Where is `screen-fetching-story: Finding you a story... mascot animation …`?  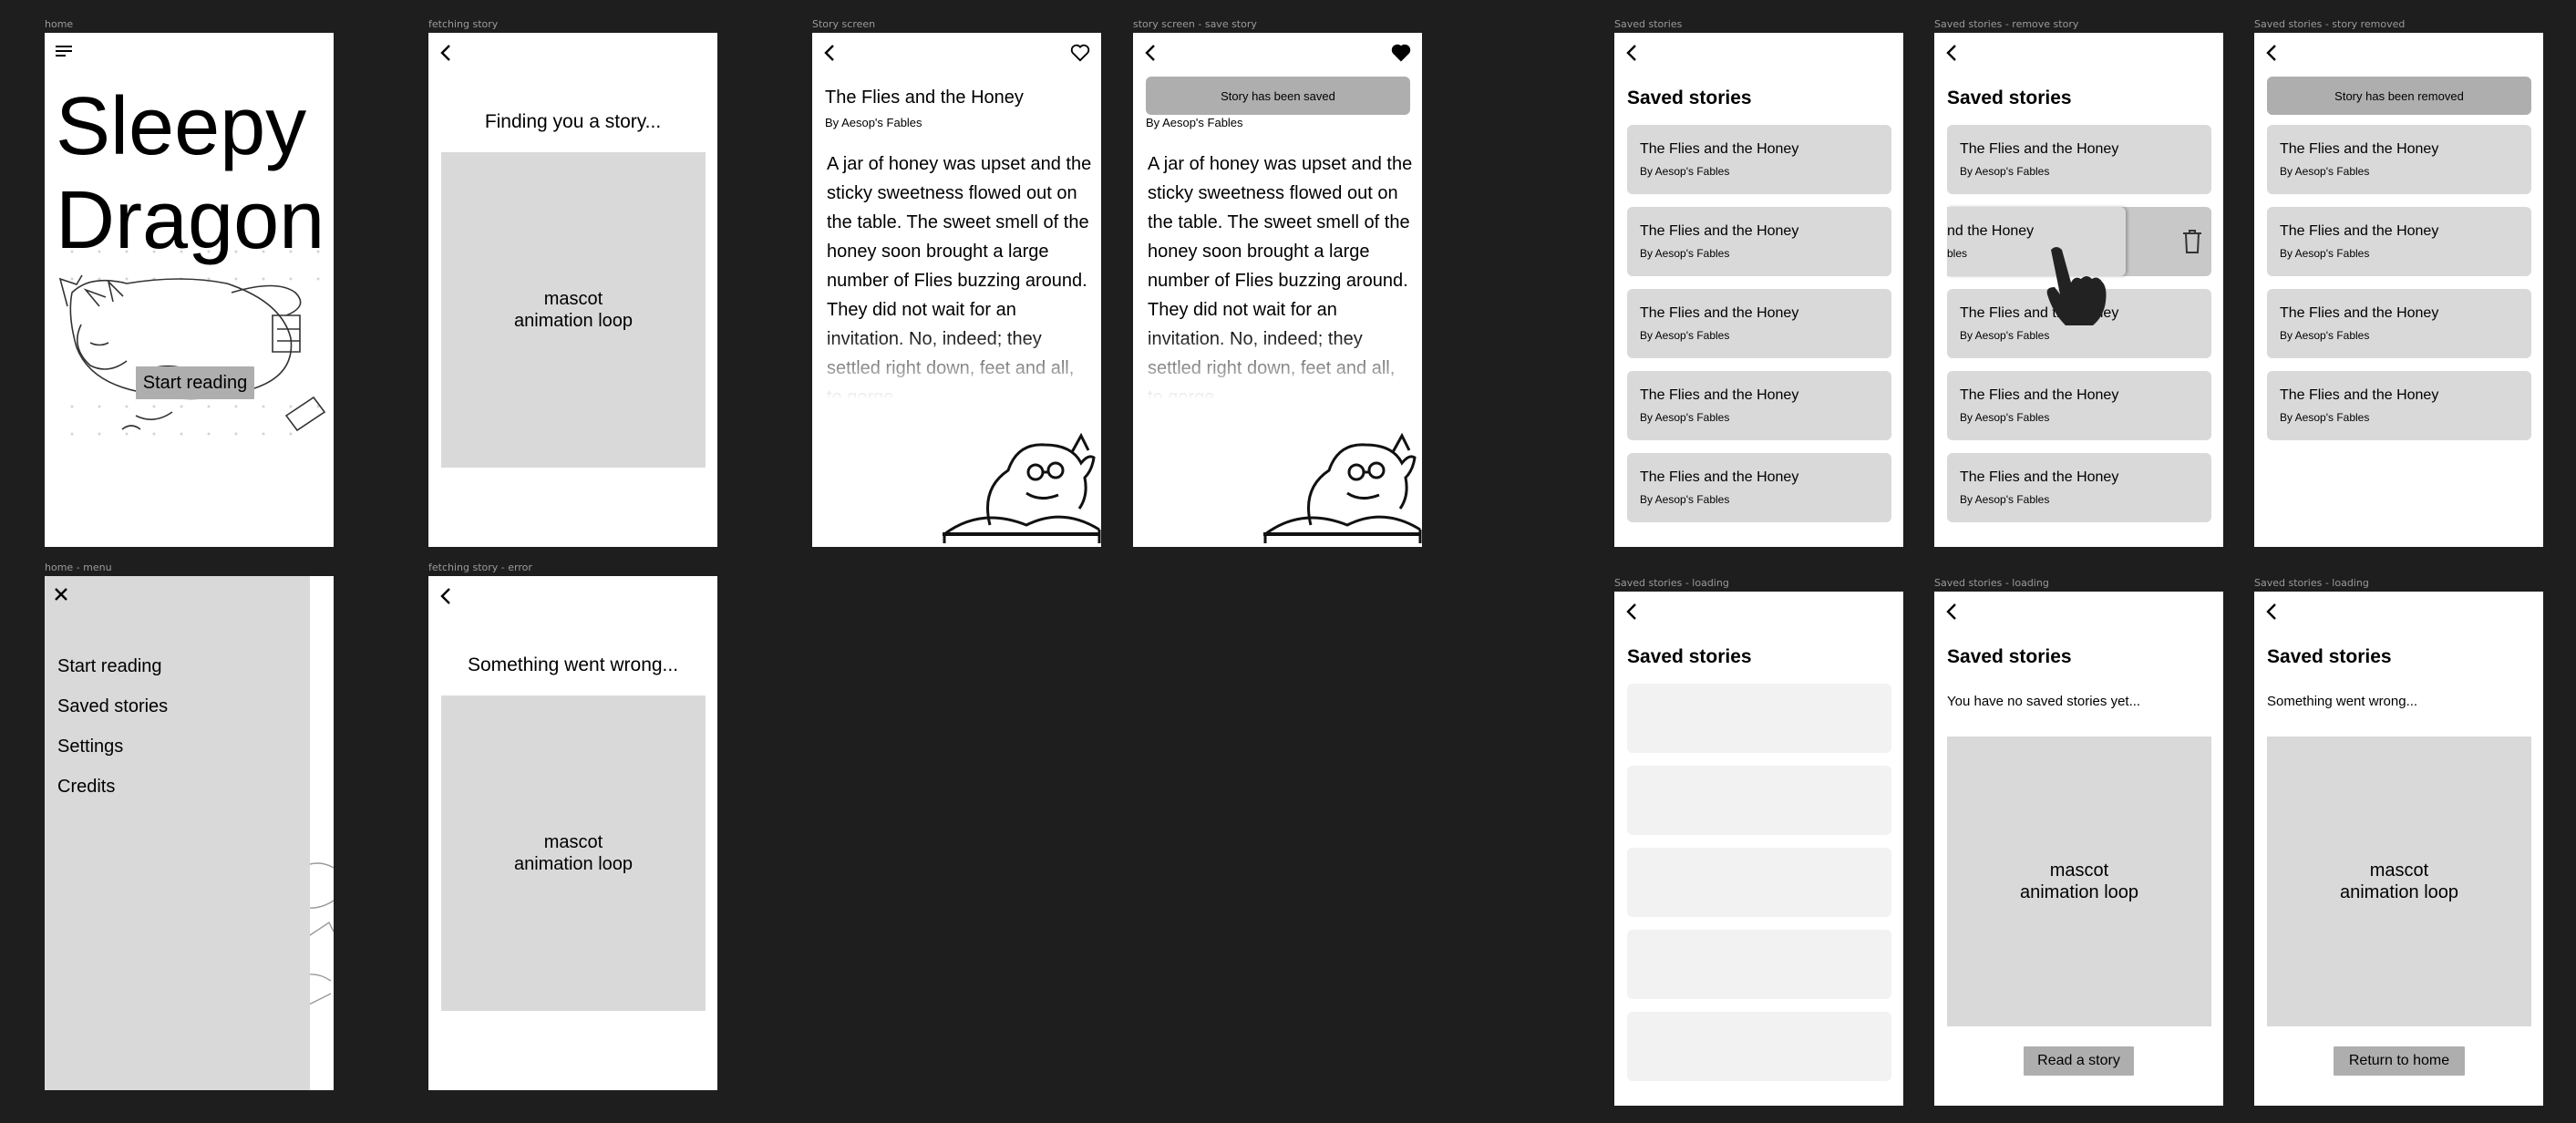
screen-fetching-story: Finding you a story... mascot animation … is located at coordinates (572, 290).